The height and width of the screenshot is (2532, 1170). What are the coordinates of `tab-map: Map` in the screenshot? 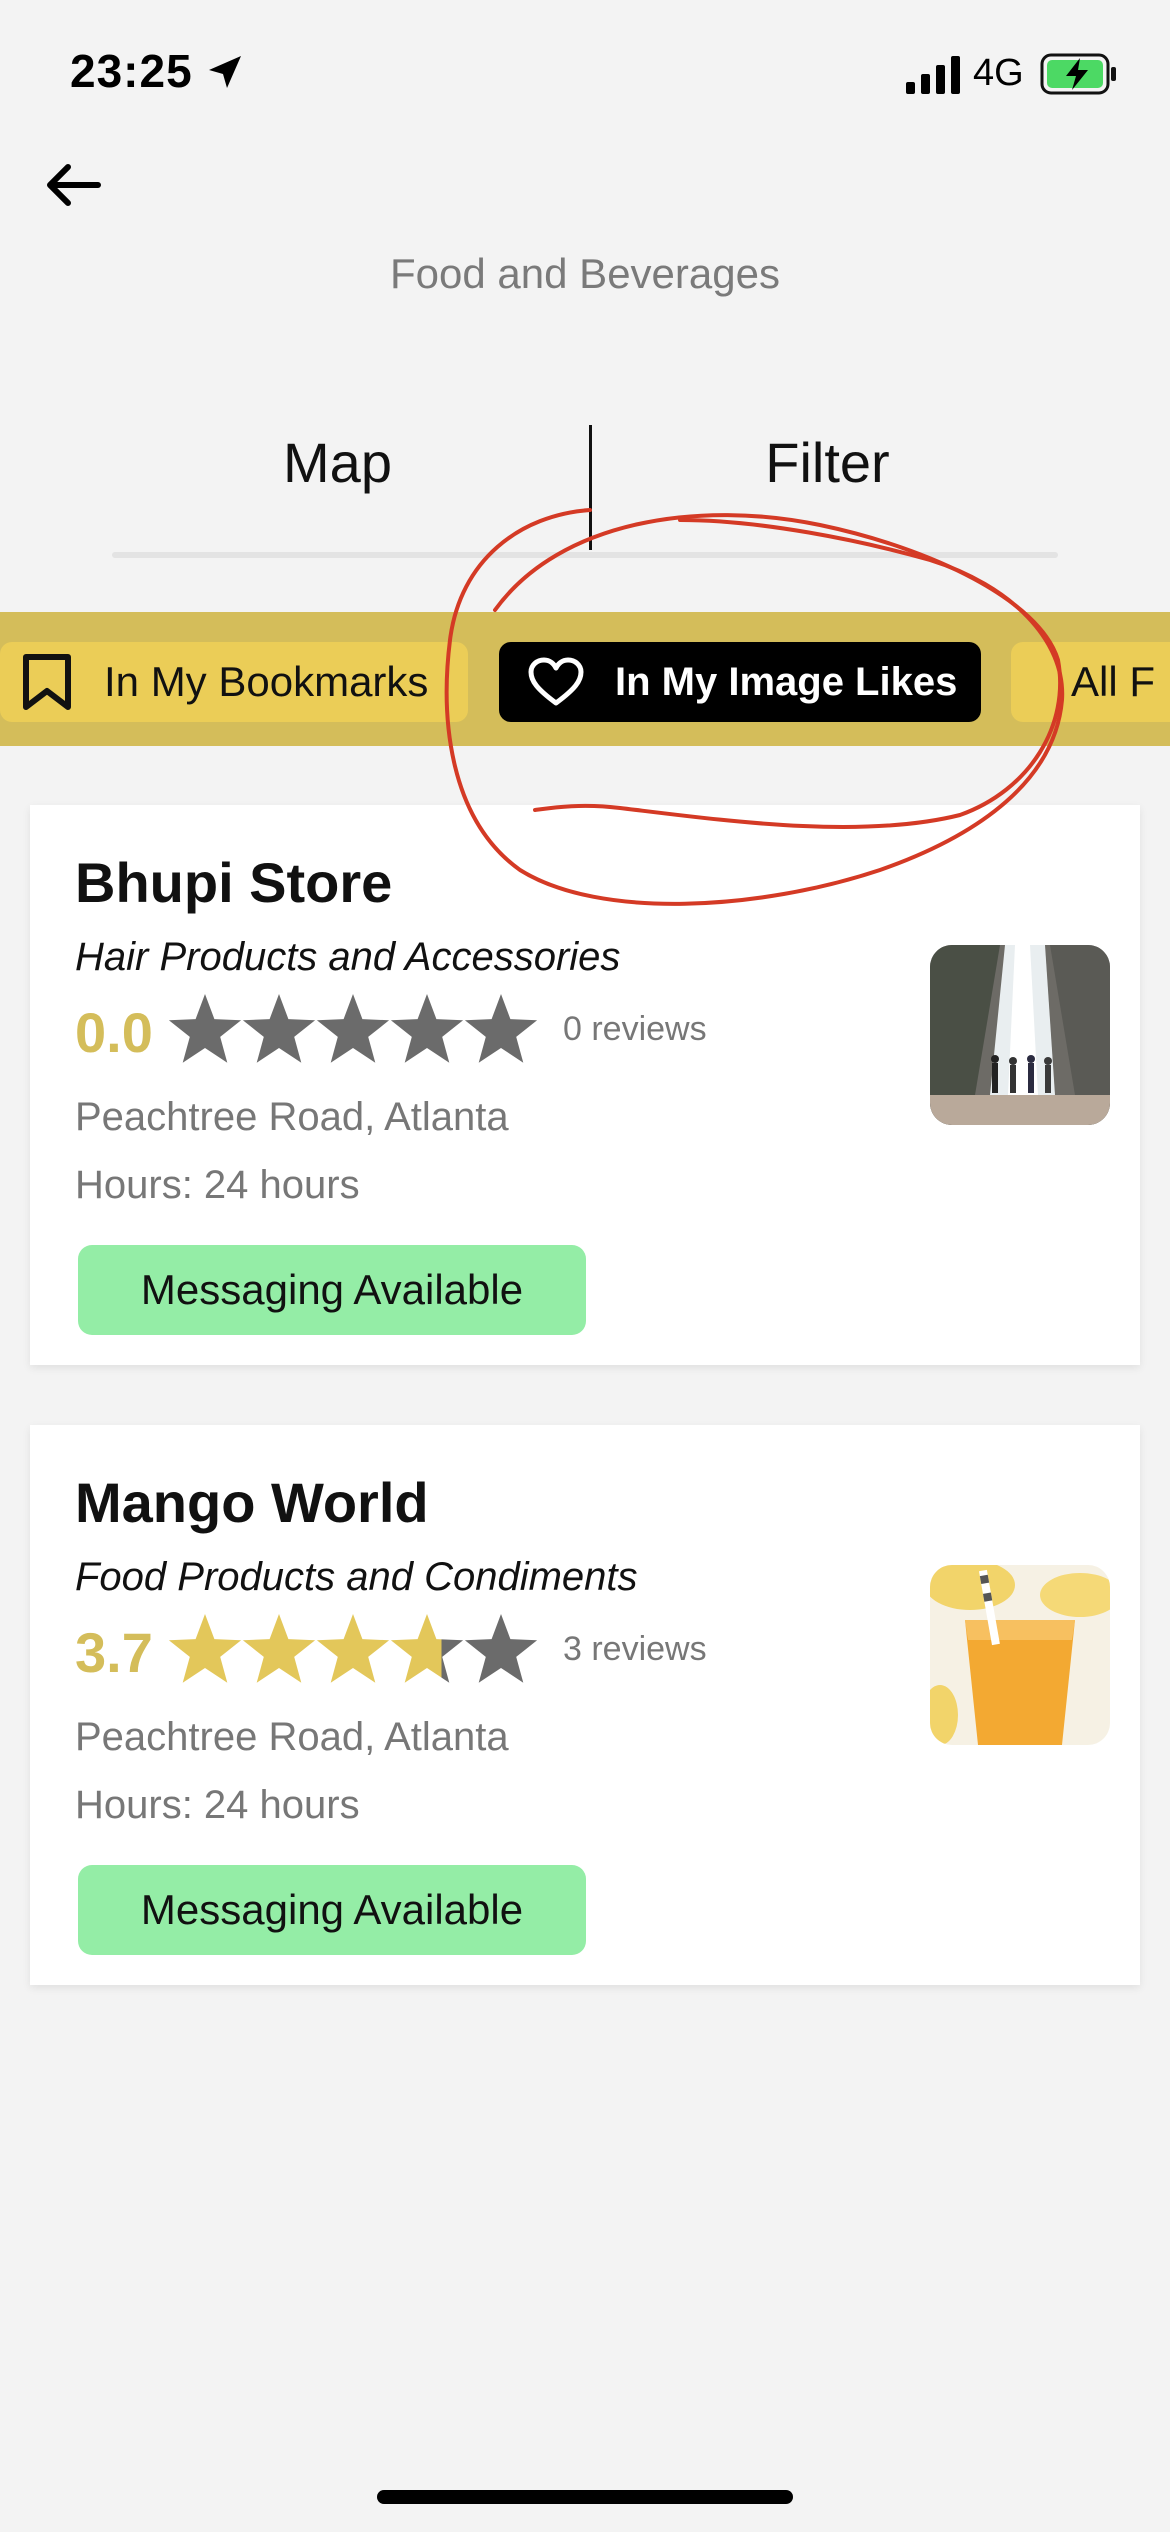 It's located at (337, 462).